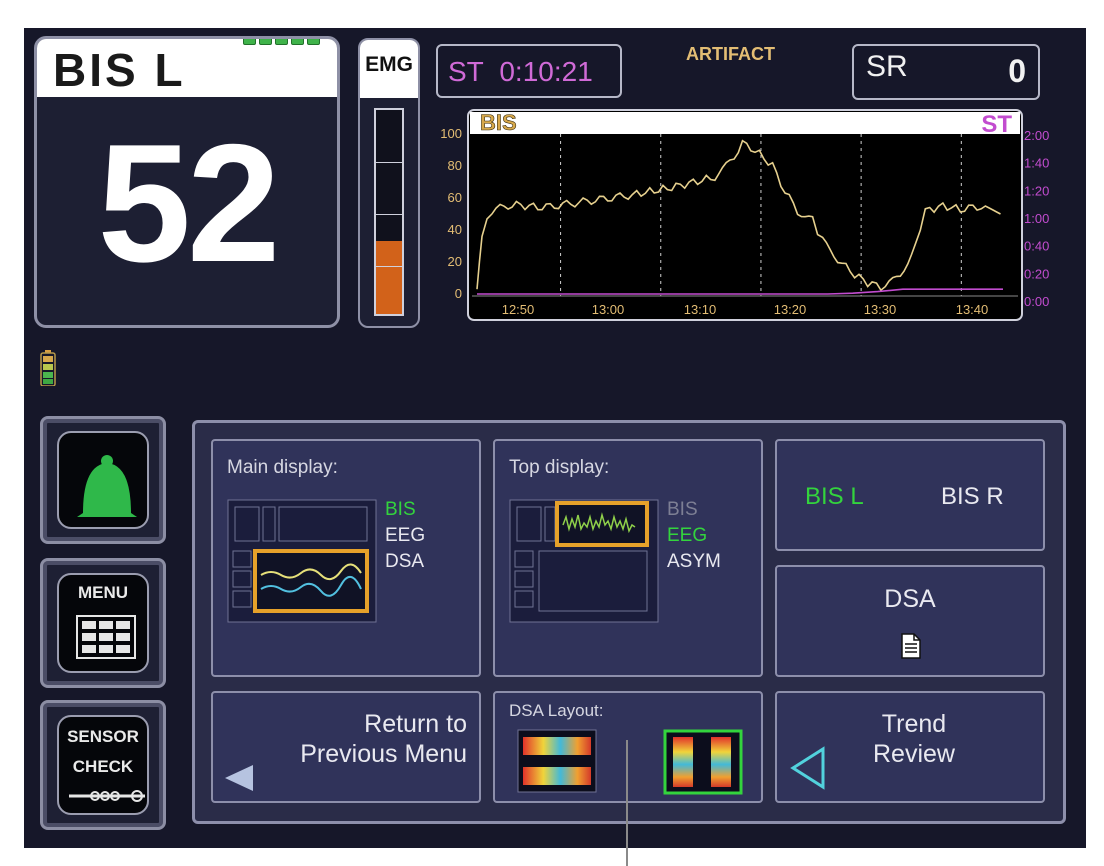 Image resolution: width=1104 pixels, height=866 pixels. I want to click on main-display-tile: Main display: BIS EEG DSA, so click(346, 558).